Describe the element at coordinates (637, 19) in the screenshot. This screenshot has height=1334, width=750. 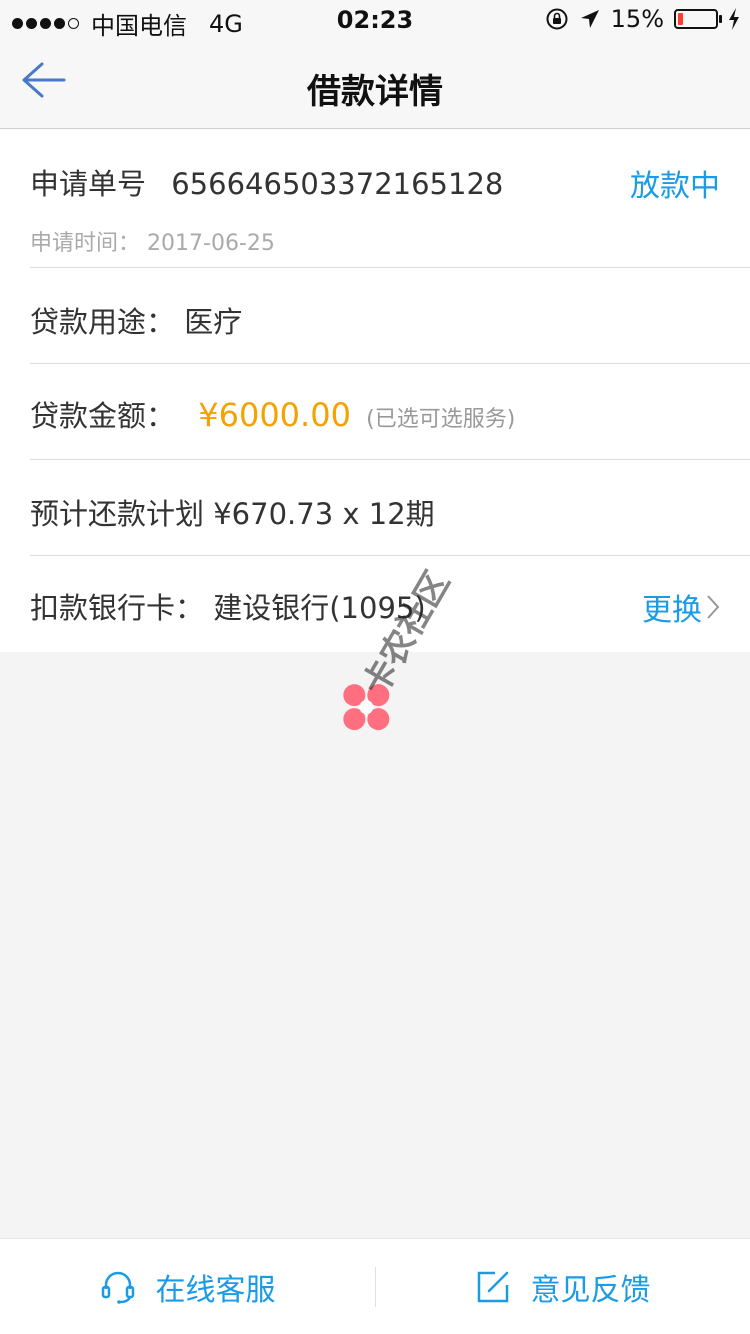
I see `battery-percent: 15%` at that location.